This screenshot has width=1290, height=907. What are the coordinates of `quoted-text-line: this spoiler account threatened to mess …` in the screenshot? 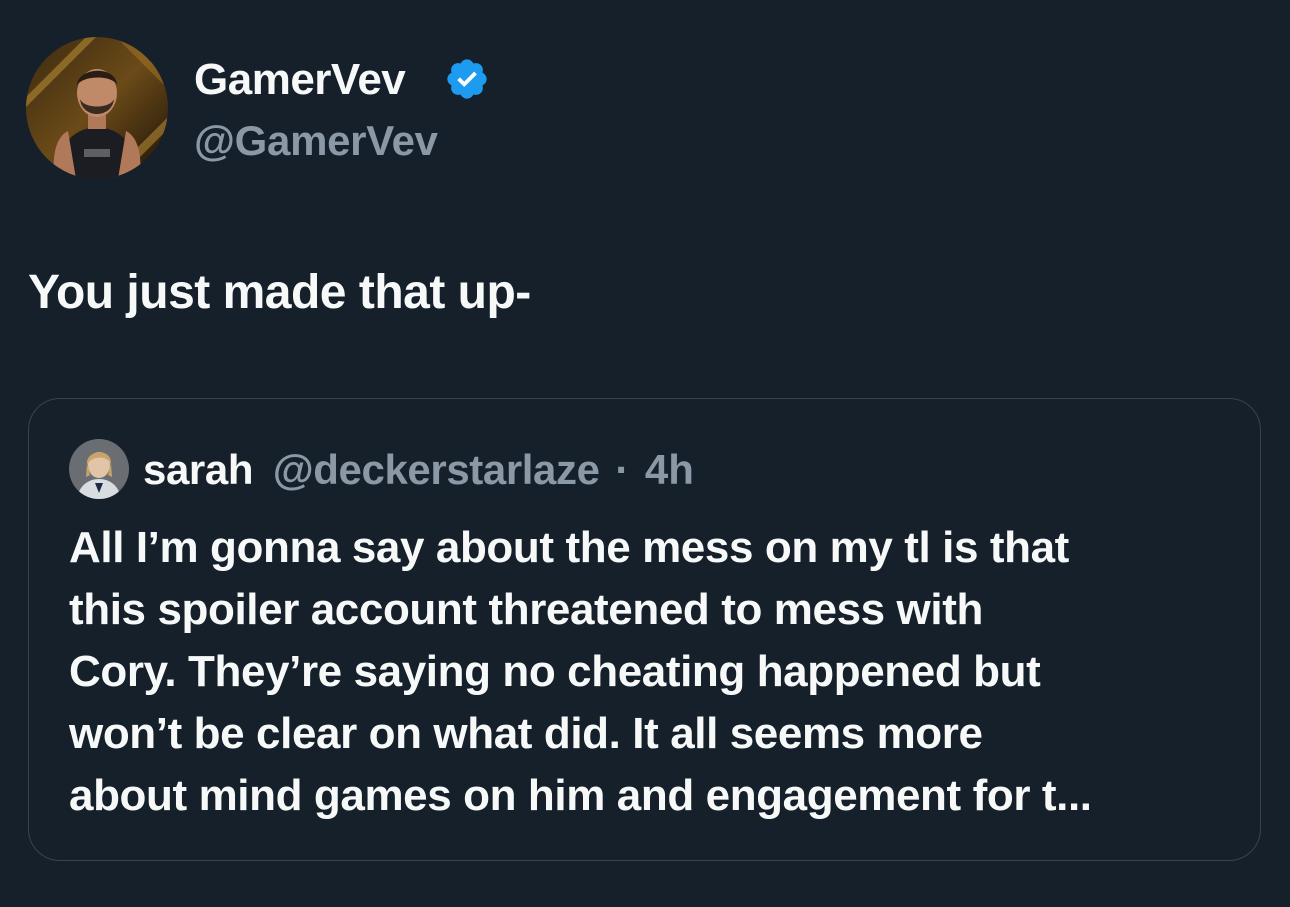 It's located at (526, 609).